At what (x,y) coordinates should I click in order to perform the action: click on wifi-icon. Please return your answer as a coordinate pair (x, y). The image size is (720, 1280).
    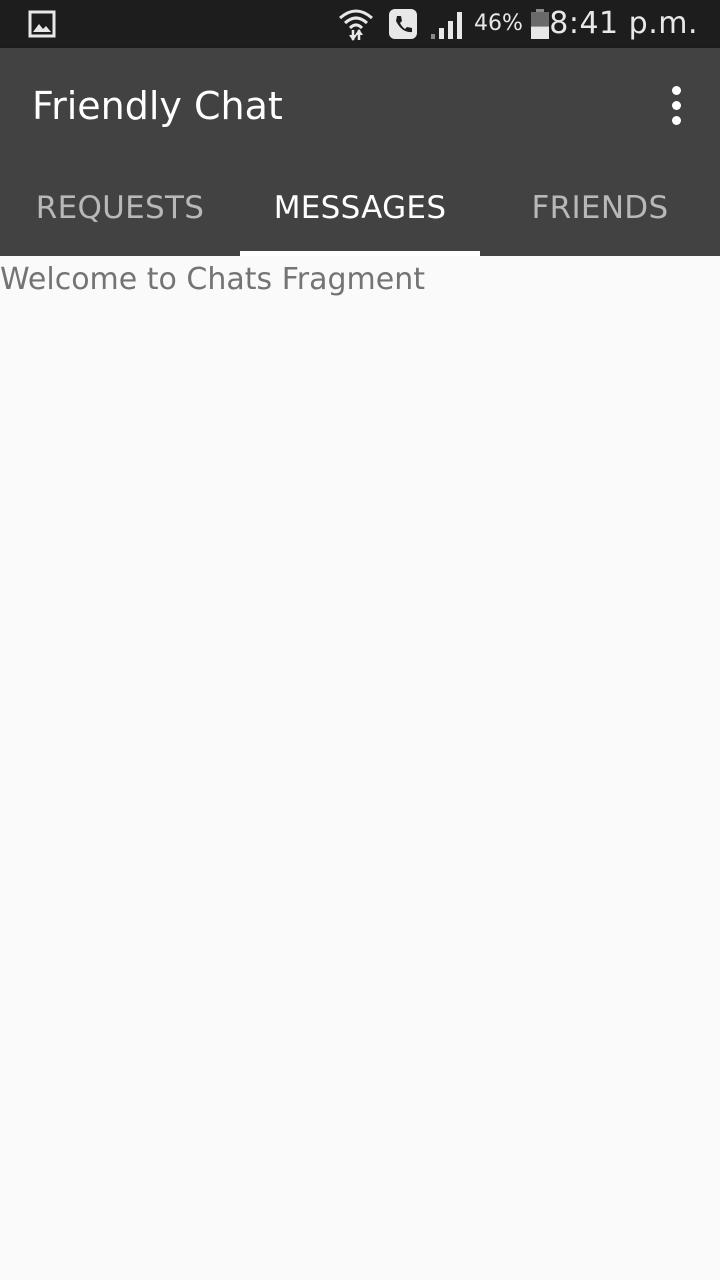
    Looking at the image, I should click on (356, 25).